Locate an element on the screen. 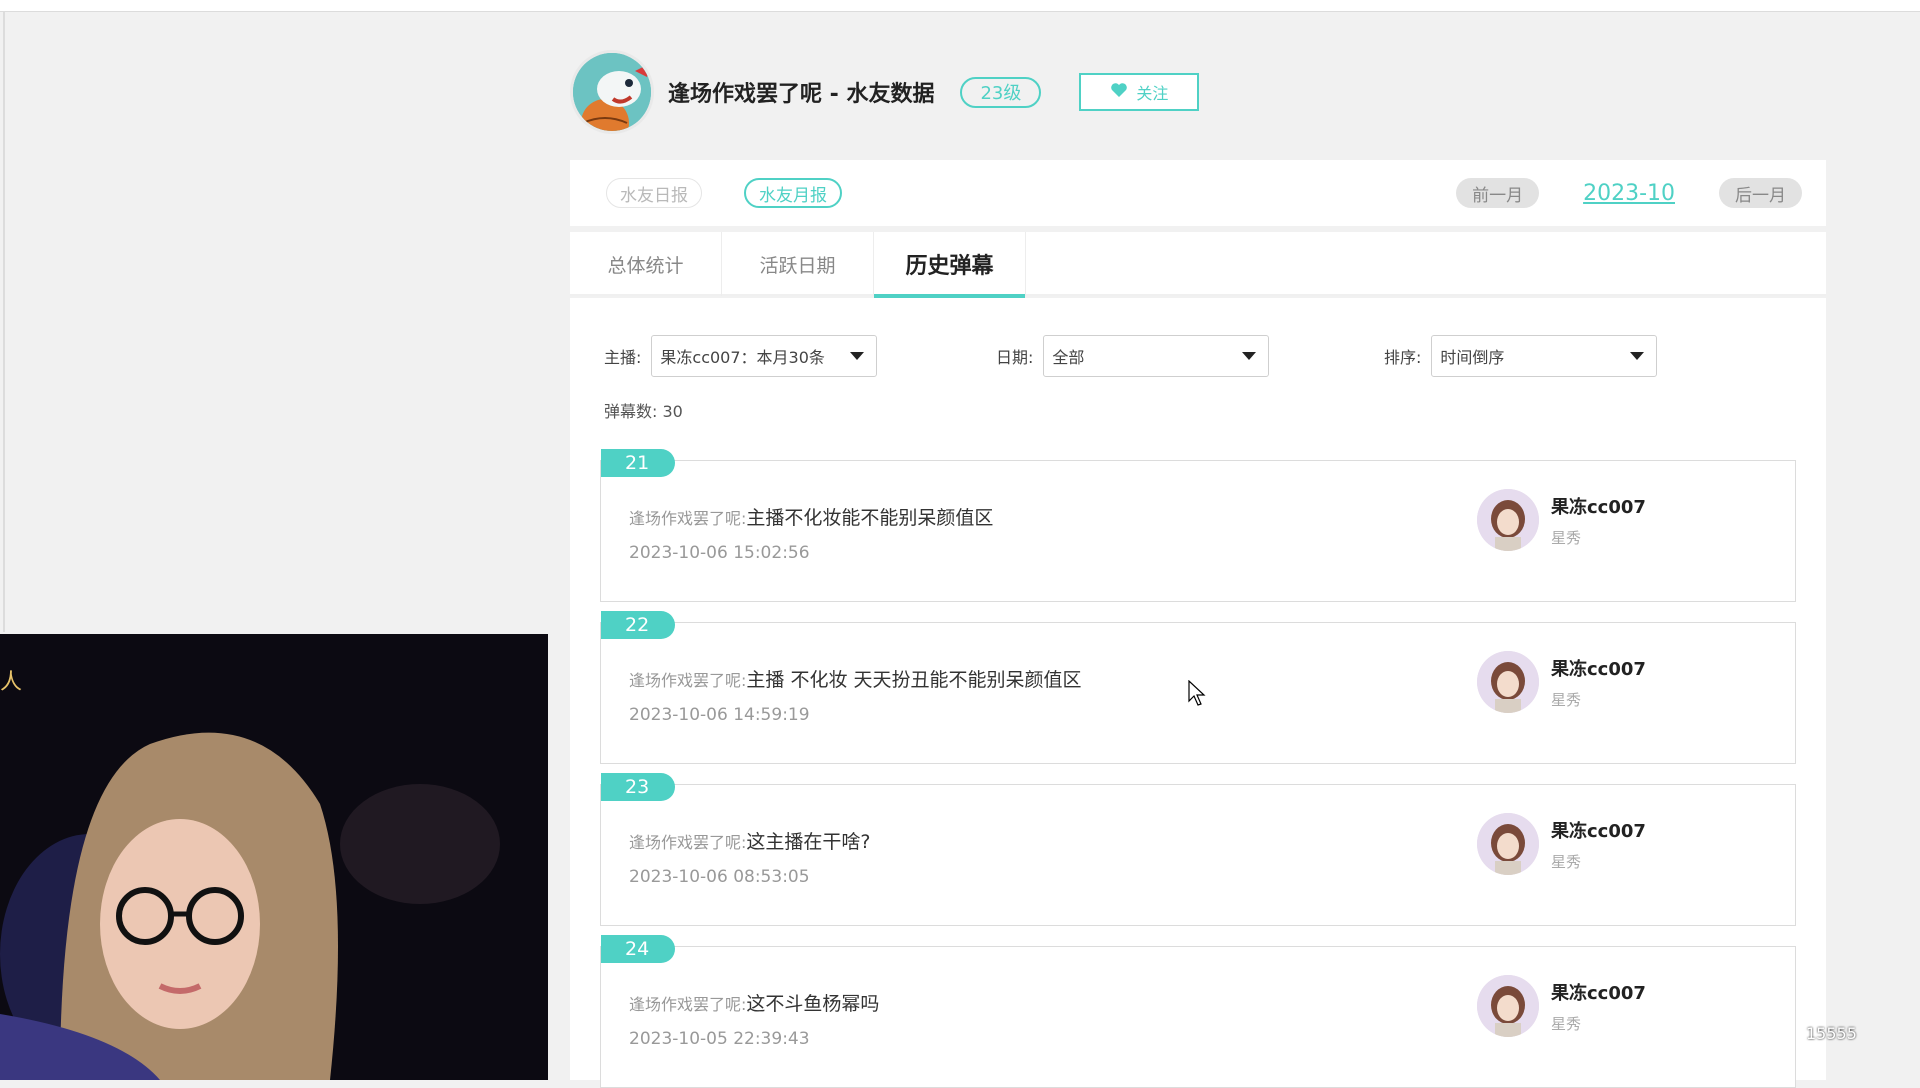 The image size is (1920, 1088). left-divider is located at coordinates (4, 322).